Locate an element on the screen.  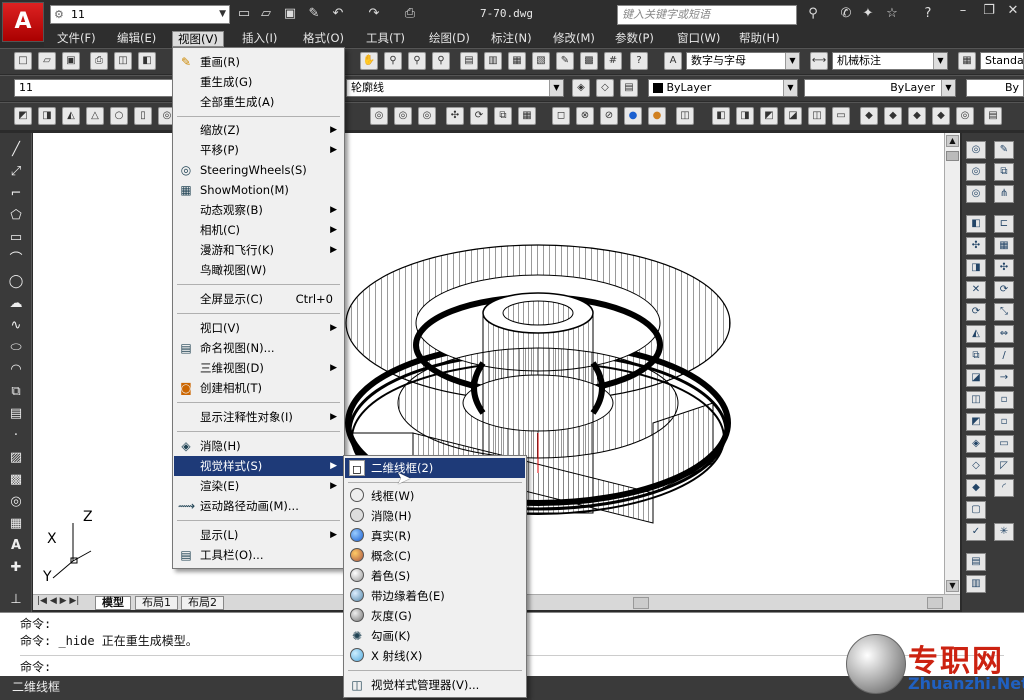
menu-item-regen: 重生成(G) is located at coordinates (258, 82).